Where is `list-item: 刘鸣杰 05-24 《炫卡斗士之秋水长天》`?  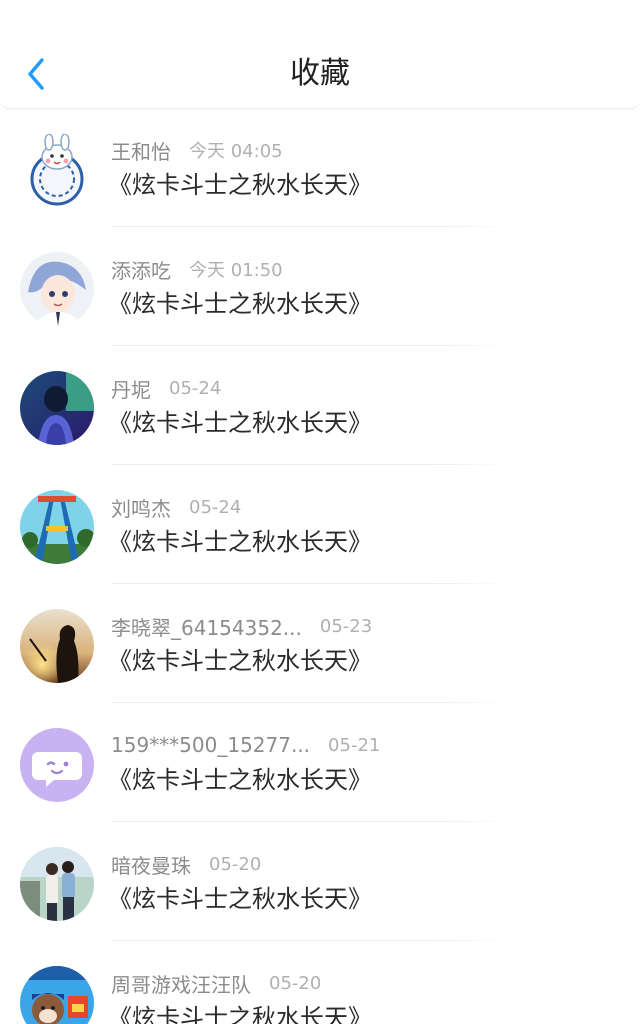
list-item: 刘鸣杰 05-24 《炫卡斗士之秋水长天》 is located at coordinates (320, 524).